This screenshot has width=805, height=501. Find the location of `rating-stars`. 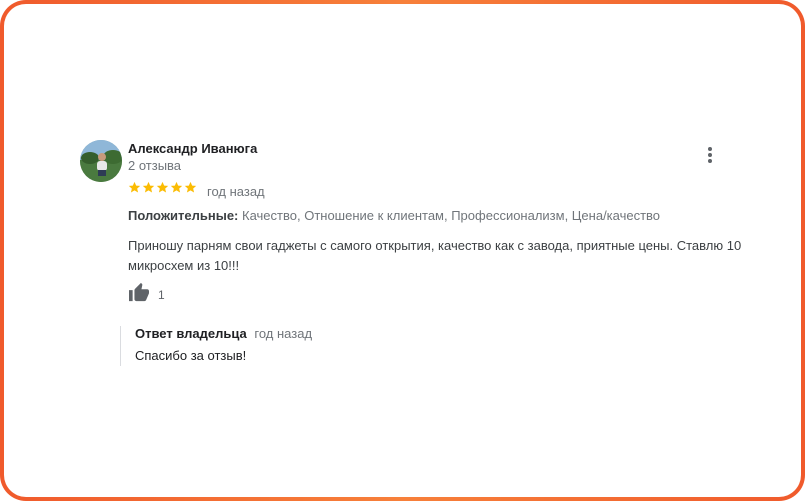

rating-stars is located at coordinates (162, 187).